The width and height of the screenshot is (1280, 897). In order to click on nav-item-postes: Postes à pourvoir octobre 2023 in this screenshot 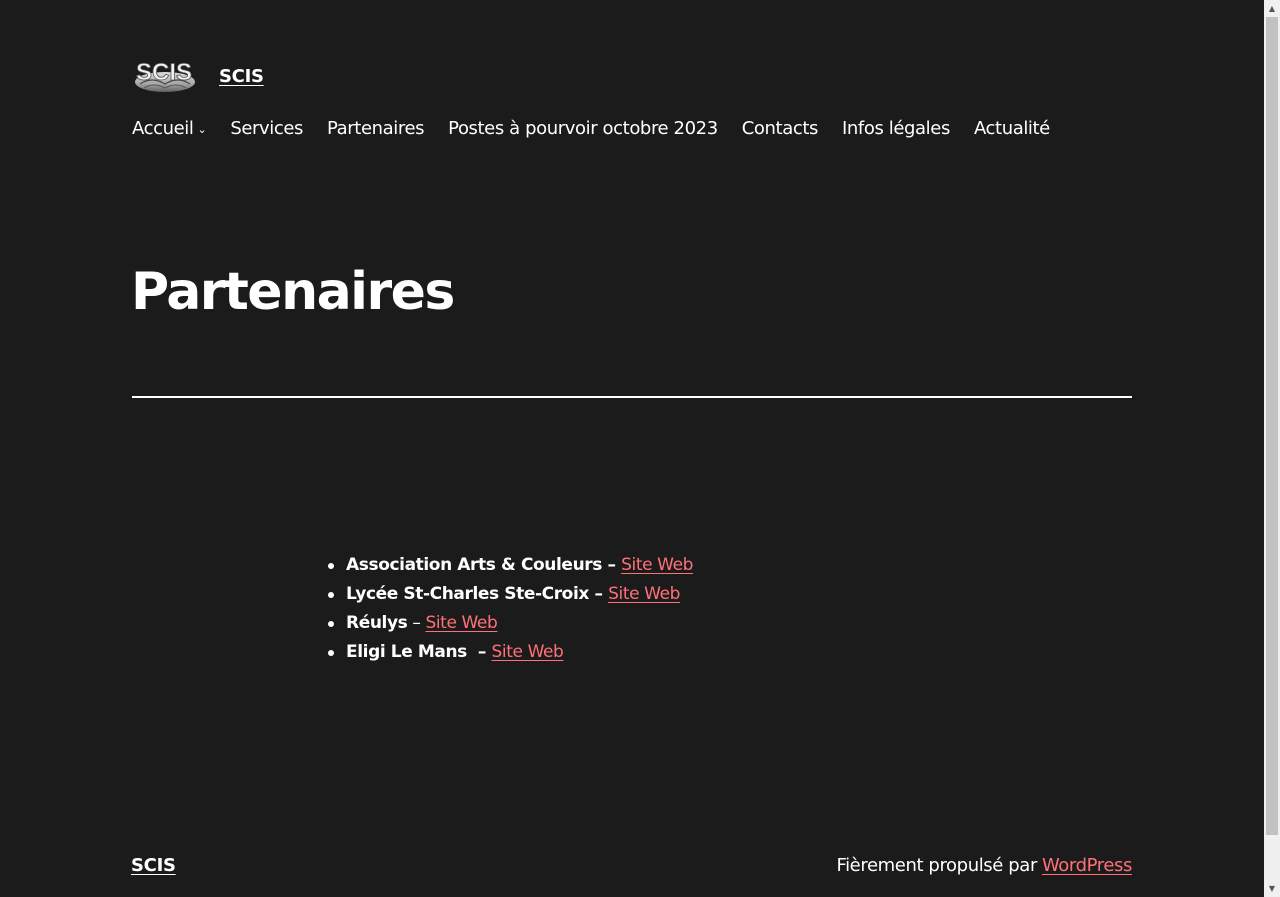, I will do `click(583, 128)`.